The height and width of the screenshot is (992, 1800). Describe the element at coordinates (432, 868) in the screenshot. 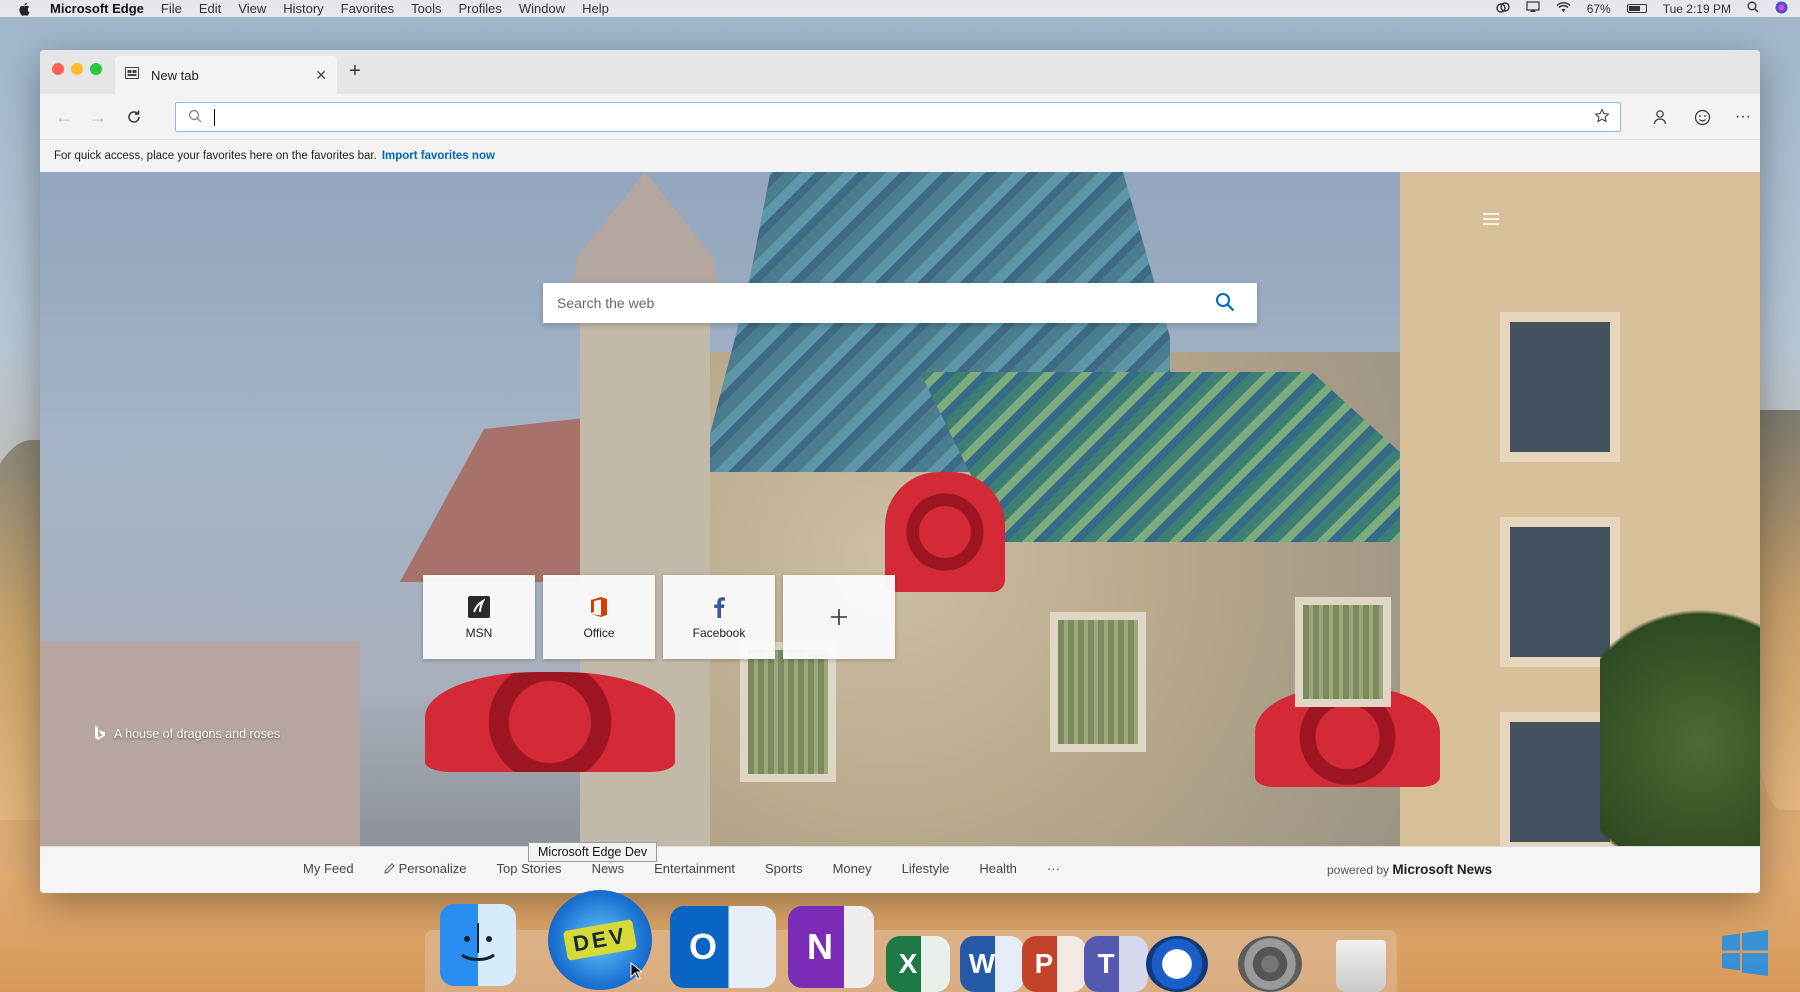

I see `feed-tab-personalize-label: Personalize` at that location.